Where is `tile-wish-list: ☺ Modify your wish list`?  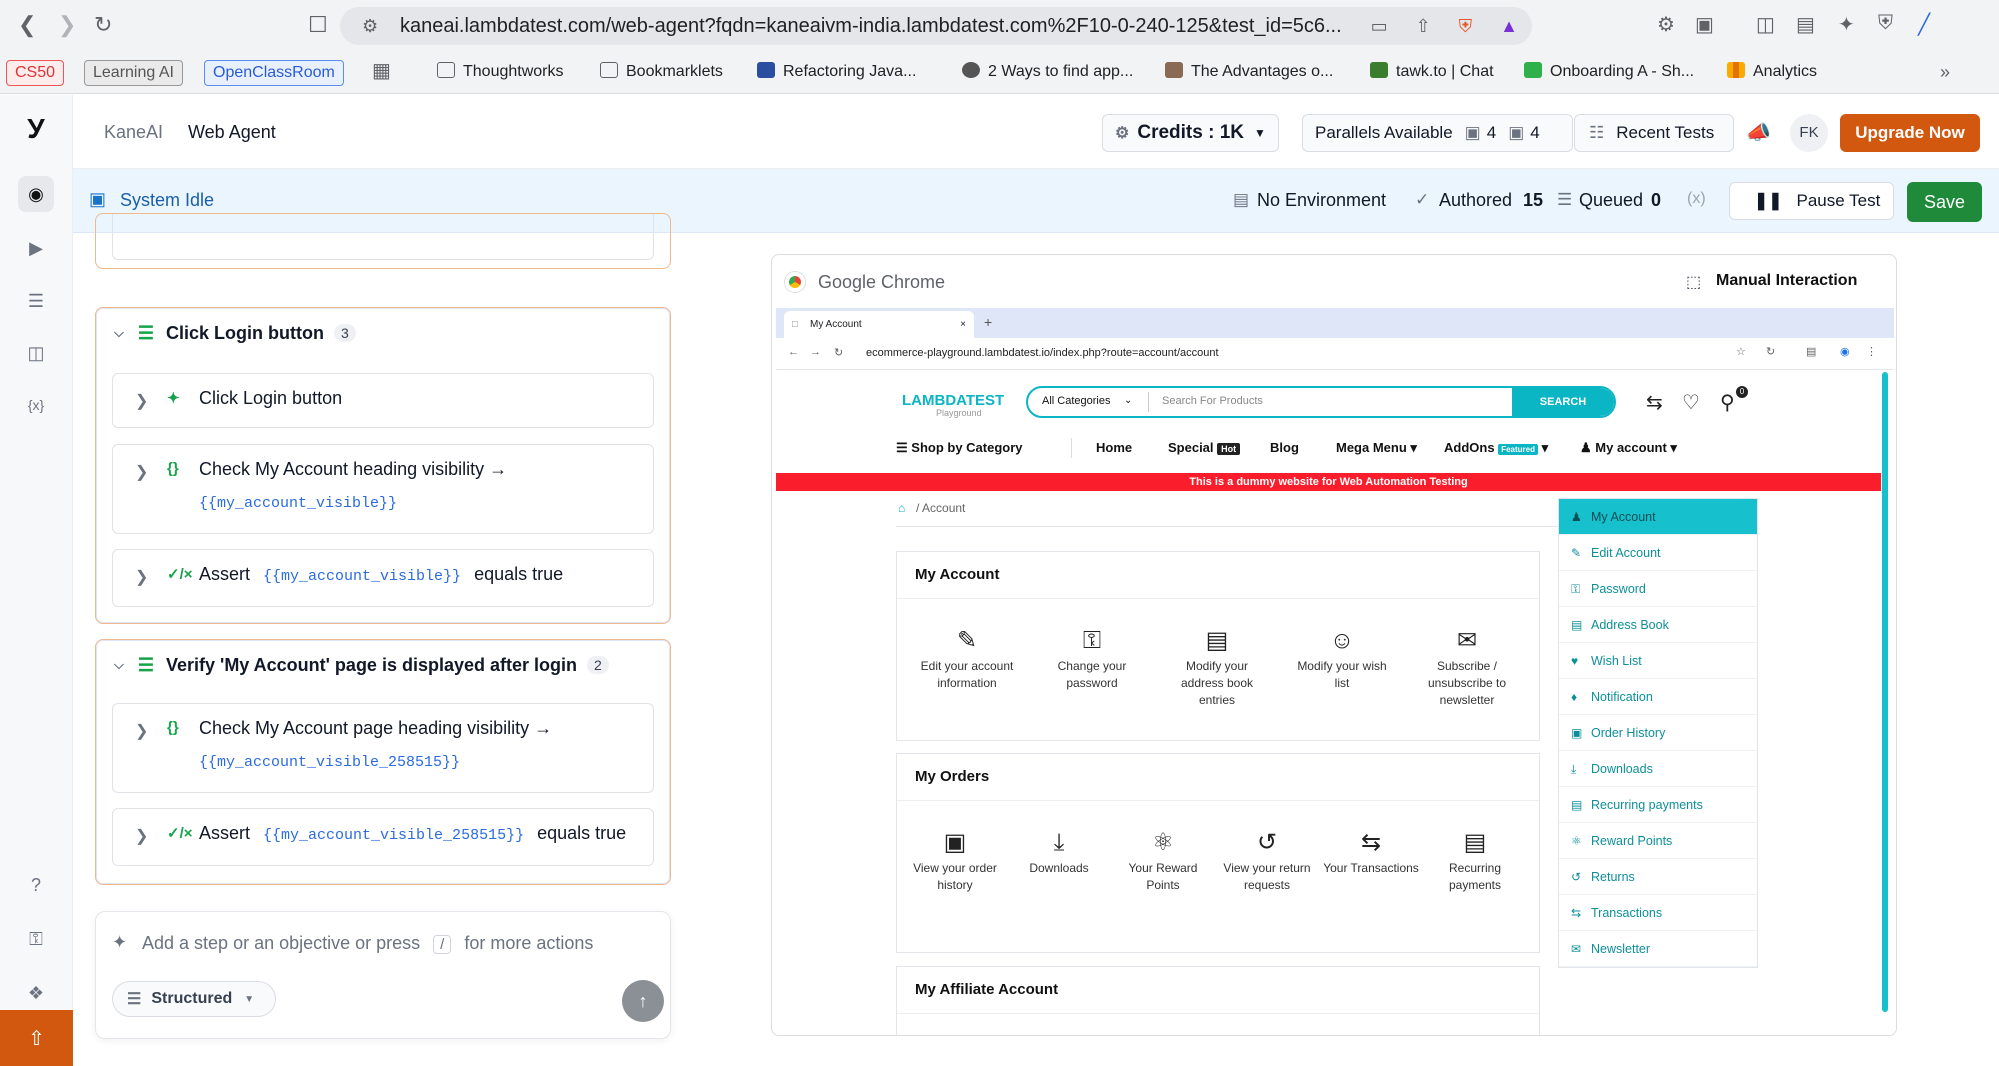 tile-wish-list: ☺ Modify your wish list is located at coordinates (1342, 659).